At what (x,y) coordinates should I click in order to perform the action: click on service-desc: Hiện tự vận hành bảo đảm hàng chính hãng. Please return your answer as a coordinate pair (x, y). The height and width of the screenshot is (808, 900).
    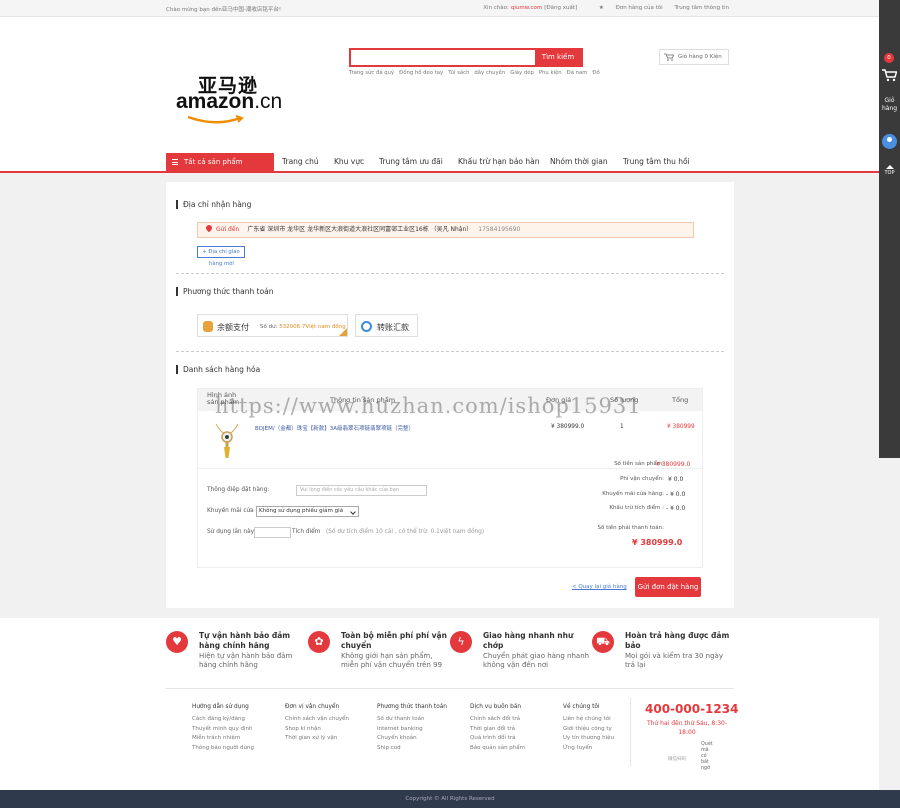
    Looking at the image, I should click on (246, 660).